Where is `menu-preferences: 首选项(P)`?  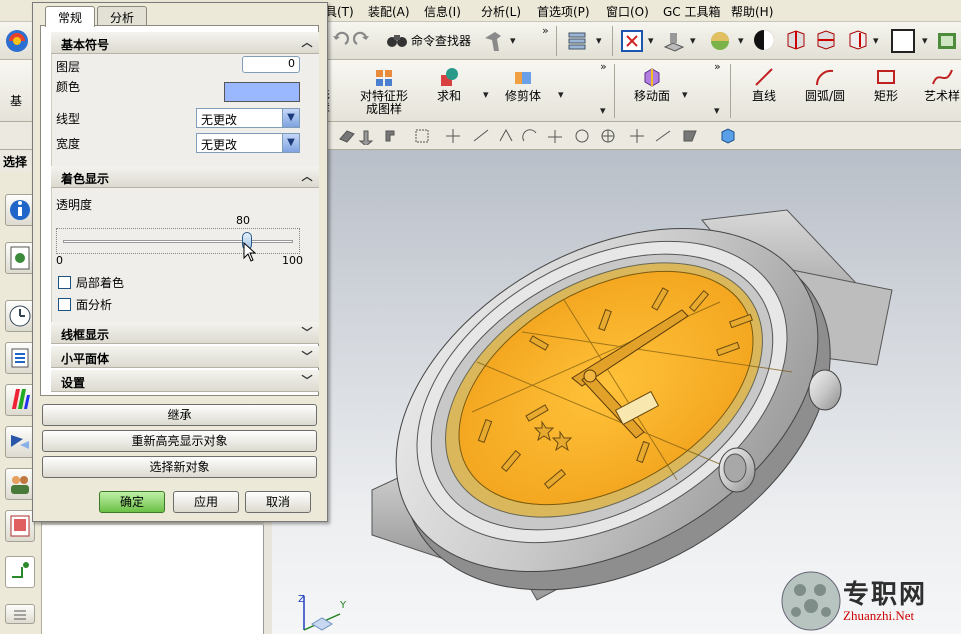
menu-preferences: 首选项(P) is located at coordinates (563, 11).